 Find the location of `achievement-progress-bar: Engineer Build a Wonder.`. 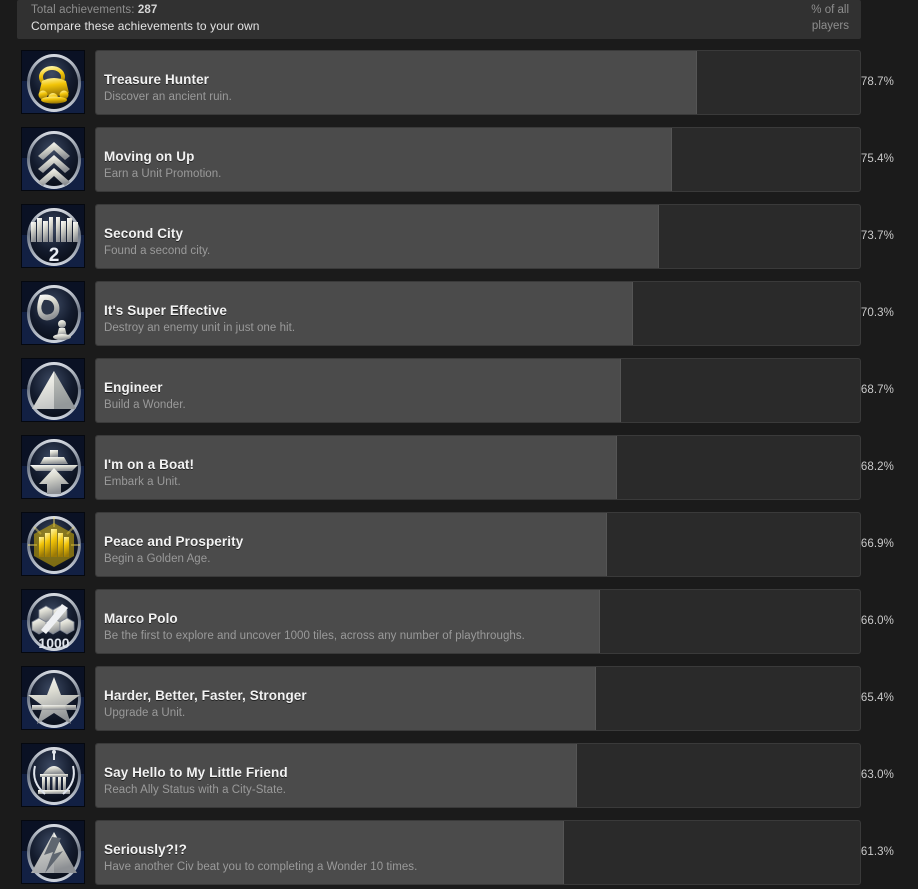

achievement-progress-bar: Engineer Build a Wonder. is located at coordinates (478, 390).